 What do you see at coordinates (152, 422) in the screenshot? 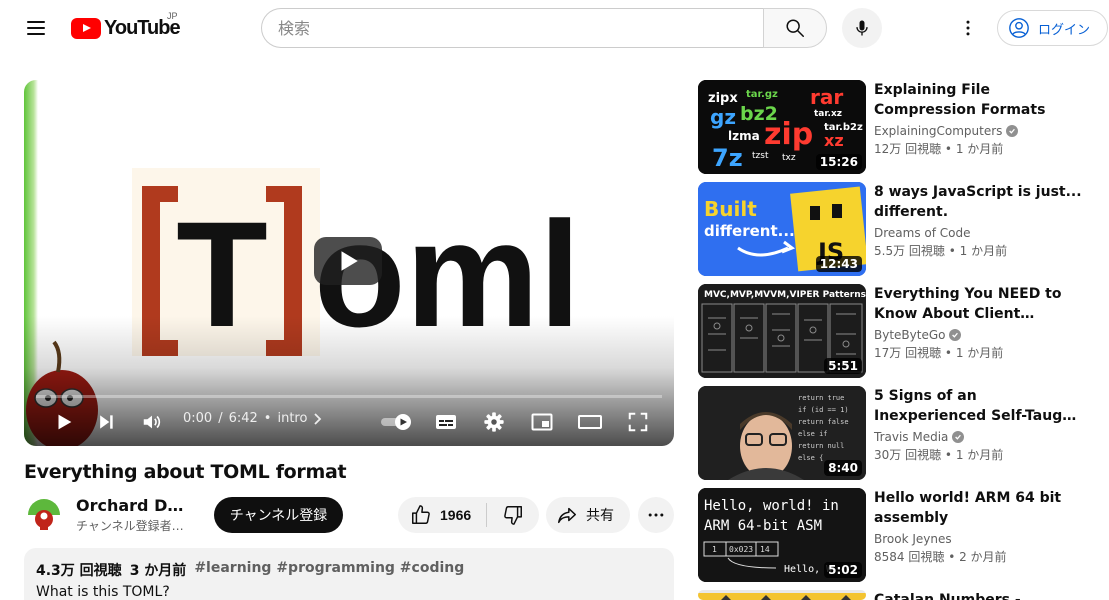
I see `mute-button` at bounding box center [152, 422].